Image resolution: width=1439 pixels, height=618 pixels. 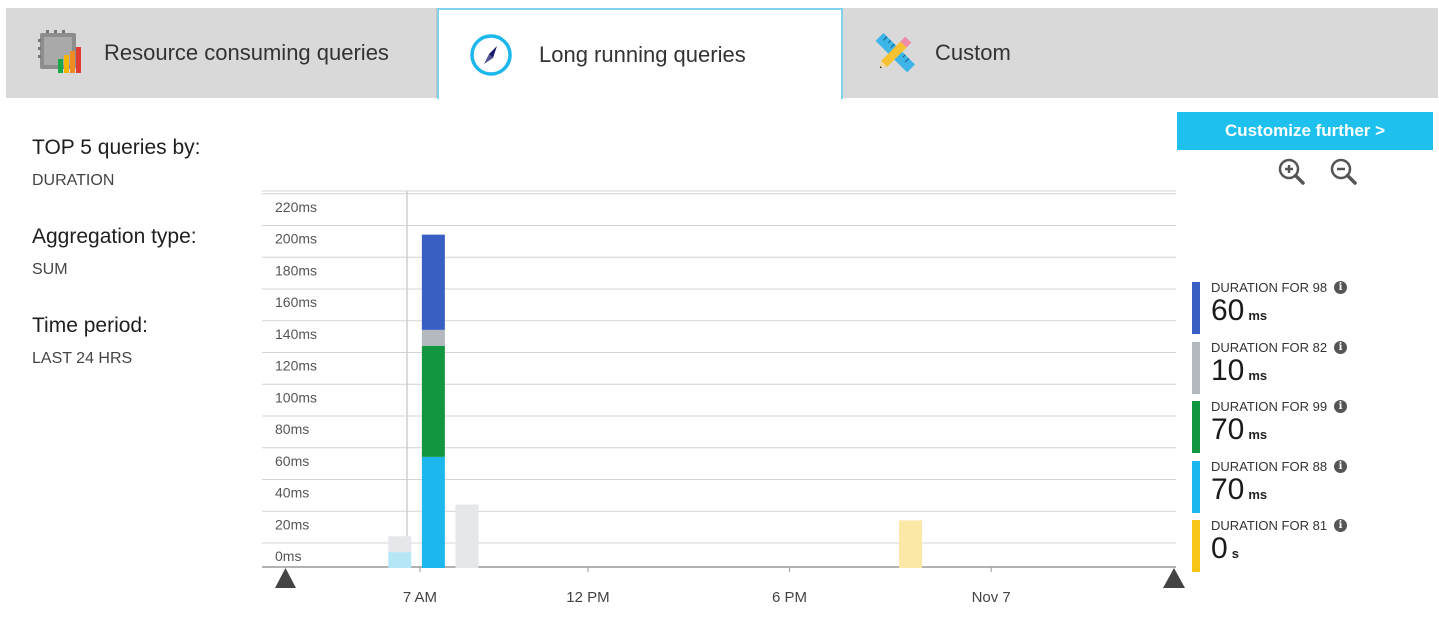 I want to click on bar-segment-q99, so click(x=433, y=401).